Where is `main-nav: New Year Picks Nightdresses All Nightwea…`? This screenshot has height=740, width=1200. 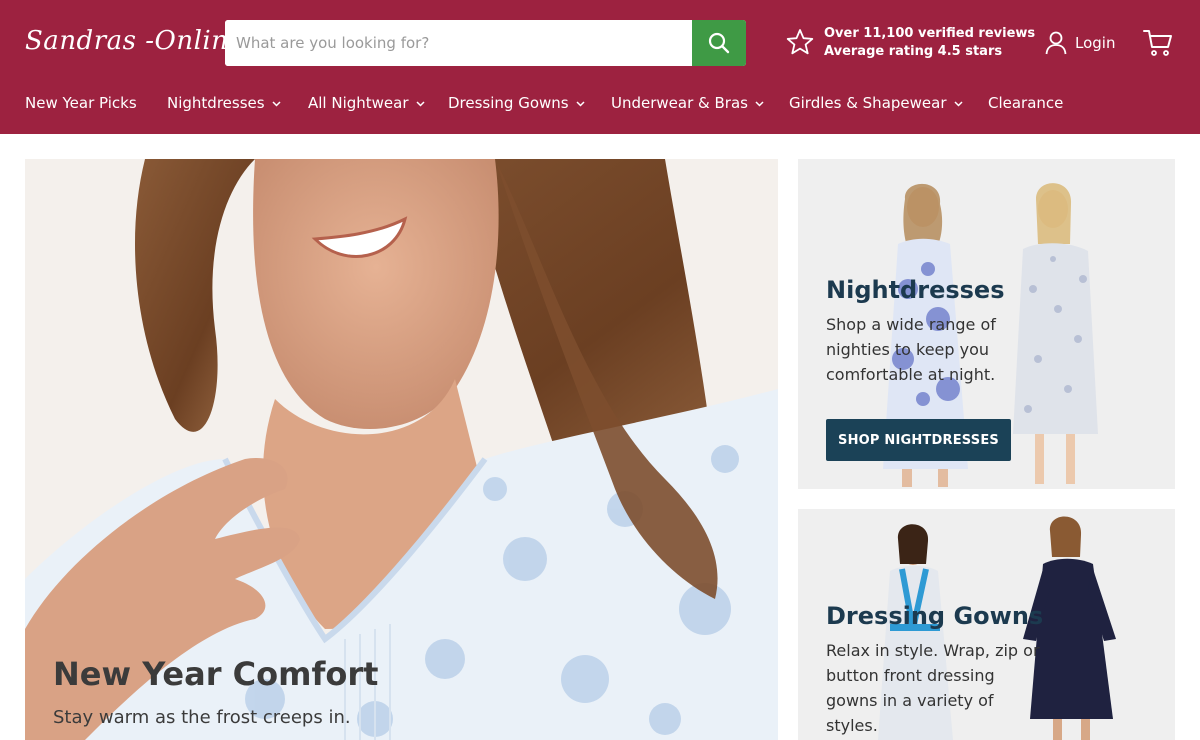 main-nav: New Year Picks Nightdresses All Nightwea… is located at coordinates (600, 105).